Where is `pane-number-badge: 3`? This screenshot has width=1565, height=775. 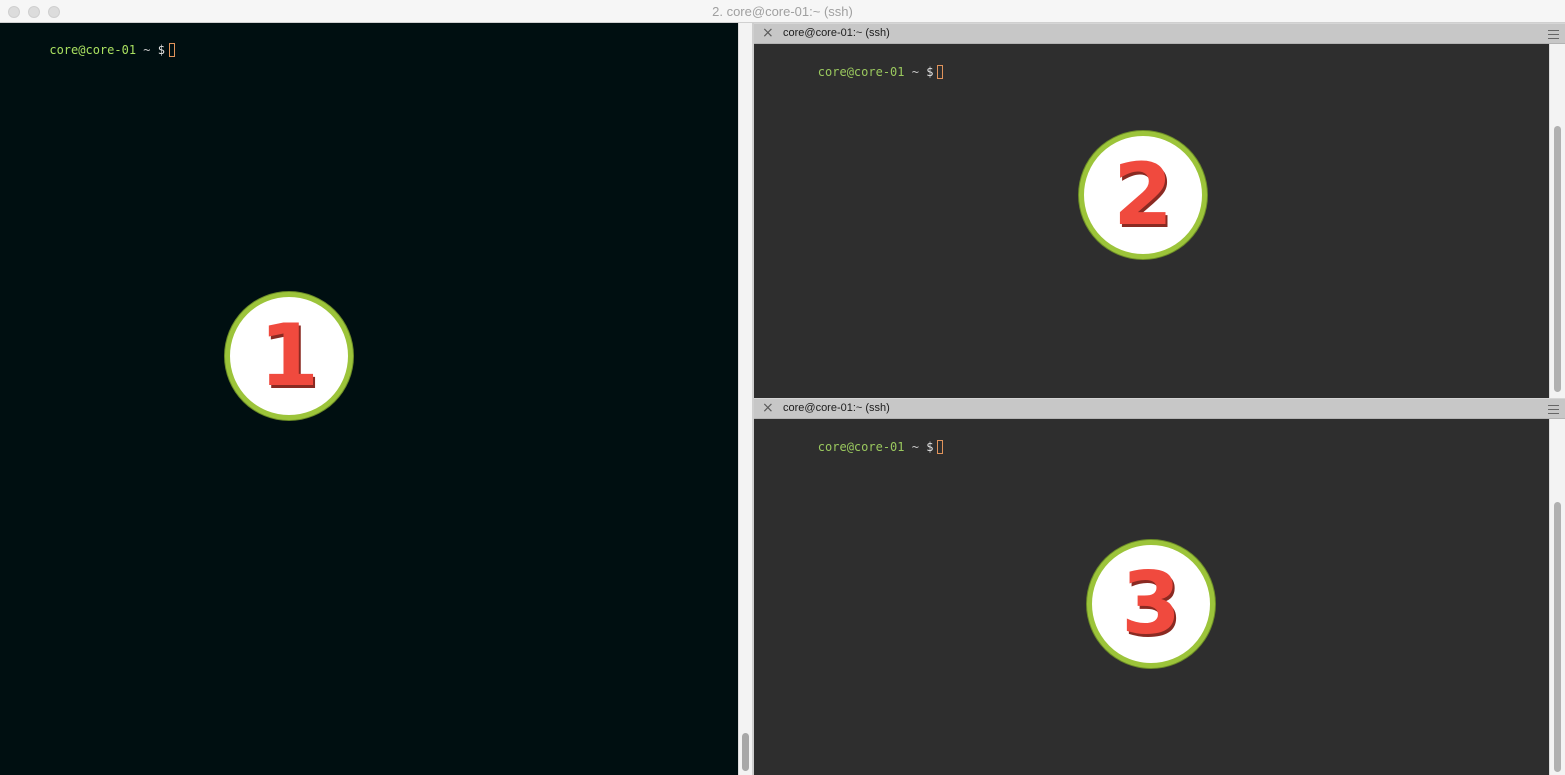
pane-number-badge: 3 is located at coordinates (1151, 604).